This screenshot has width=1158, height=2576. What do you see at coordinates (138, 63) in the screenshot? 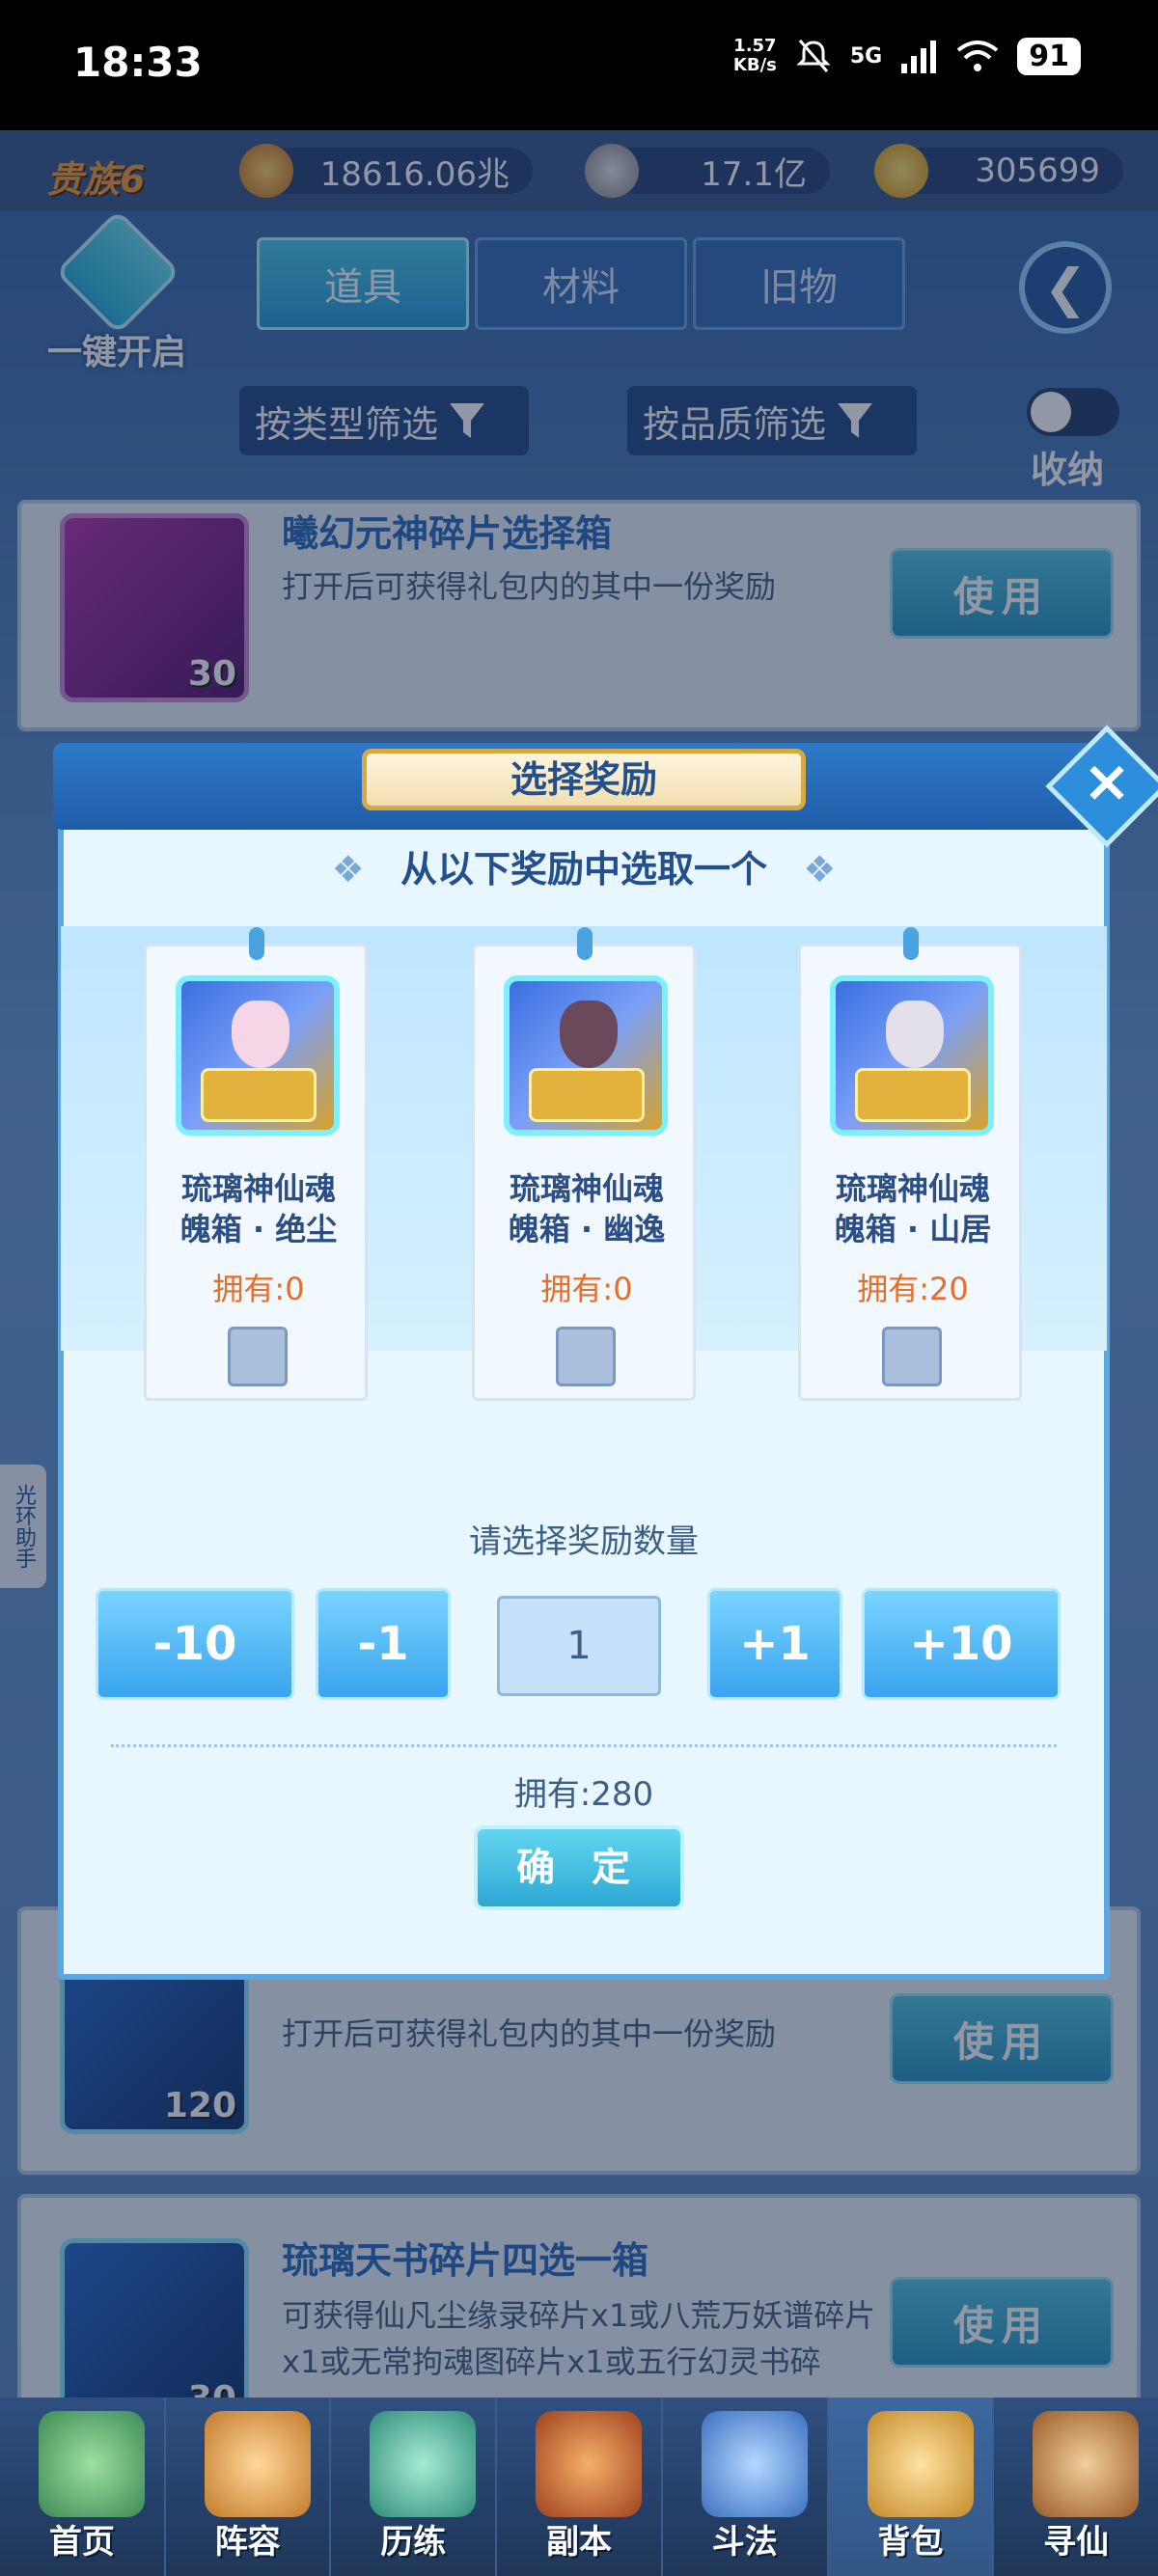
I see `clock: 18:33` at bounding box center [138, 63].